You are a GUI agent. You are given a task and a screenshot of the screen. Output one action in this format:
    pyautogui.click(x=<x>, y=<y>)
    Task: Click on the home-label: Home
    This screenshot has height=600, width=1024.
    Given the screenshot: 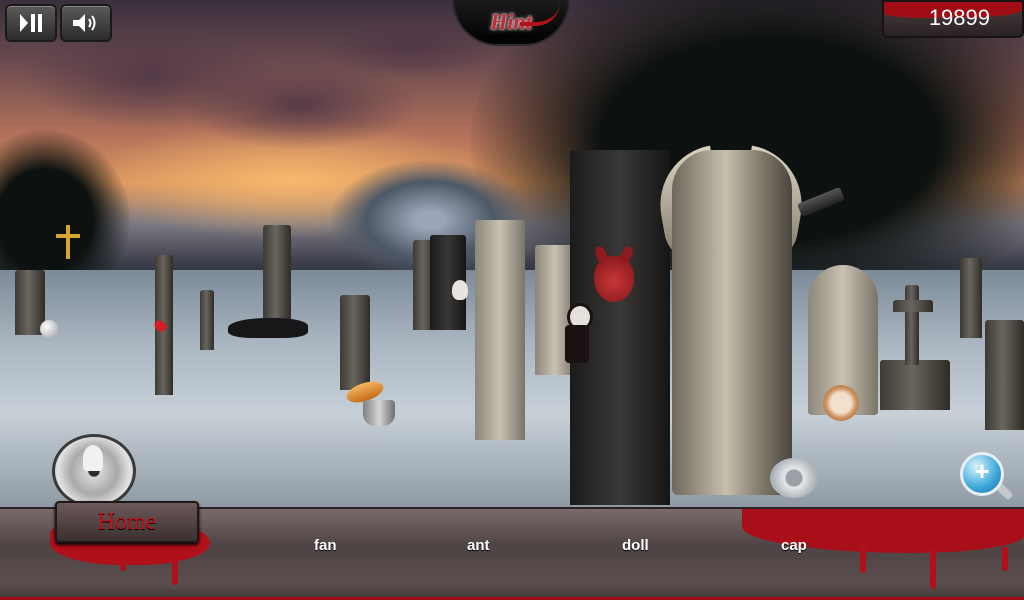 What is the action you would take?
    pyautogui.click(x=127, y=521)
    